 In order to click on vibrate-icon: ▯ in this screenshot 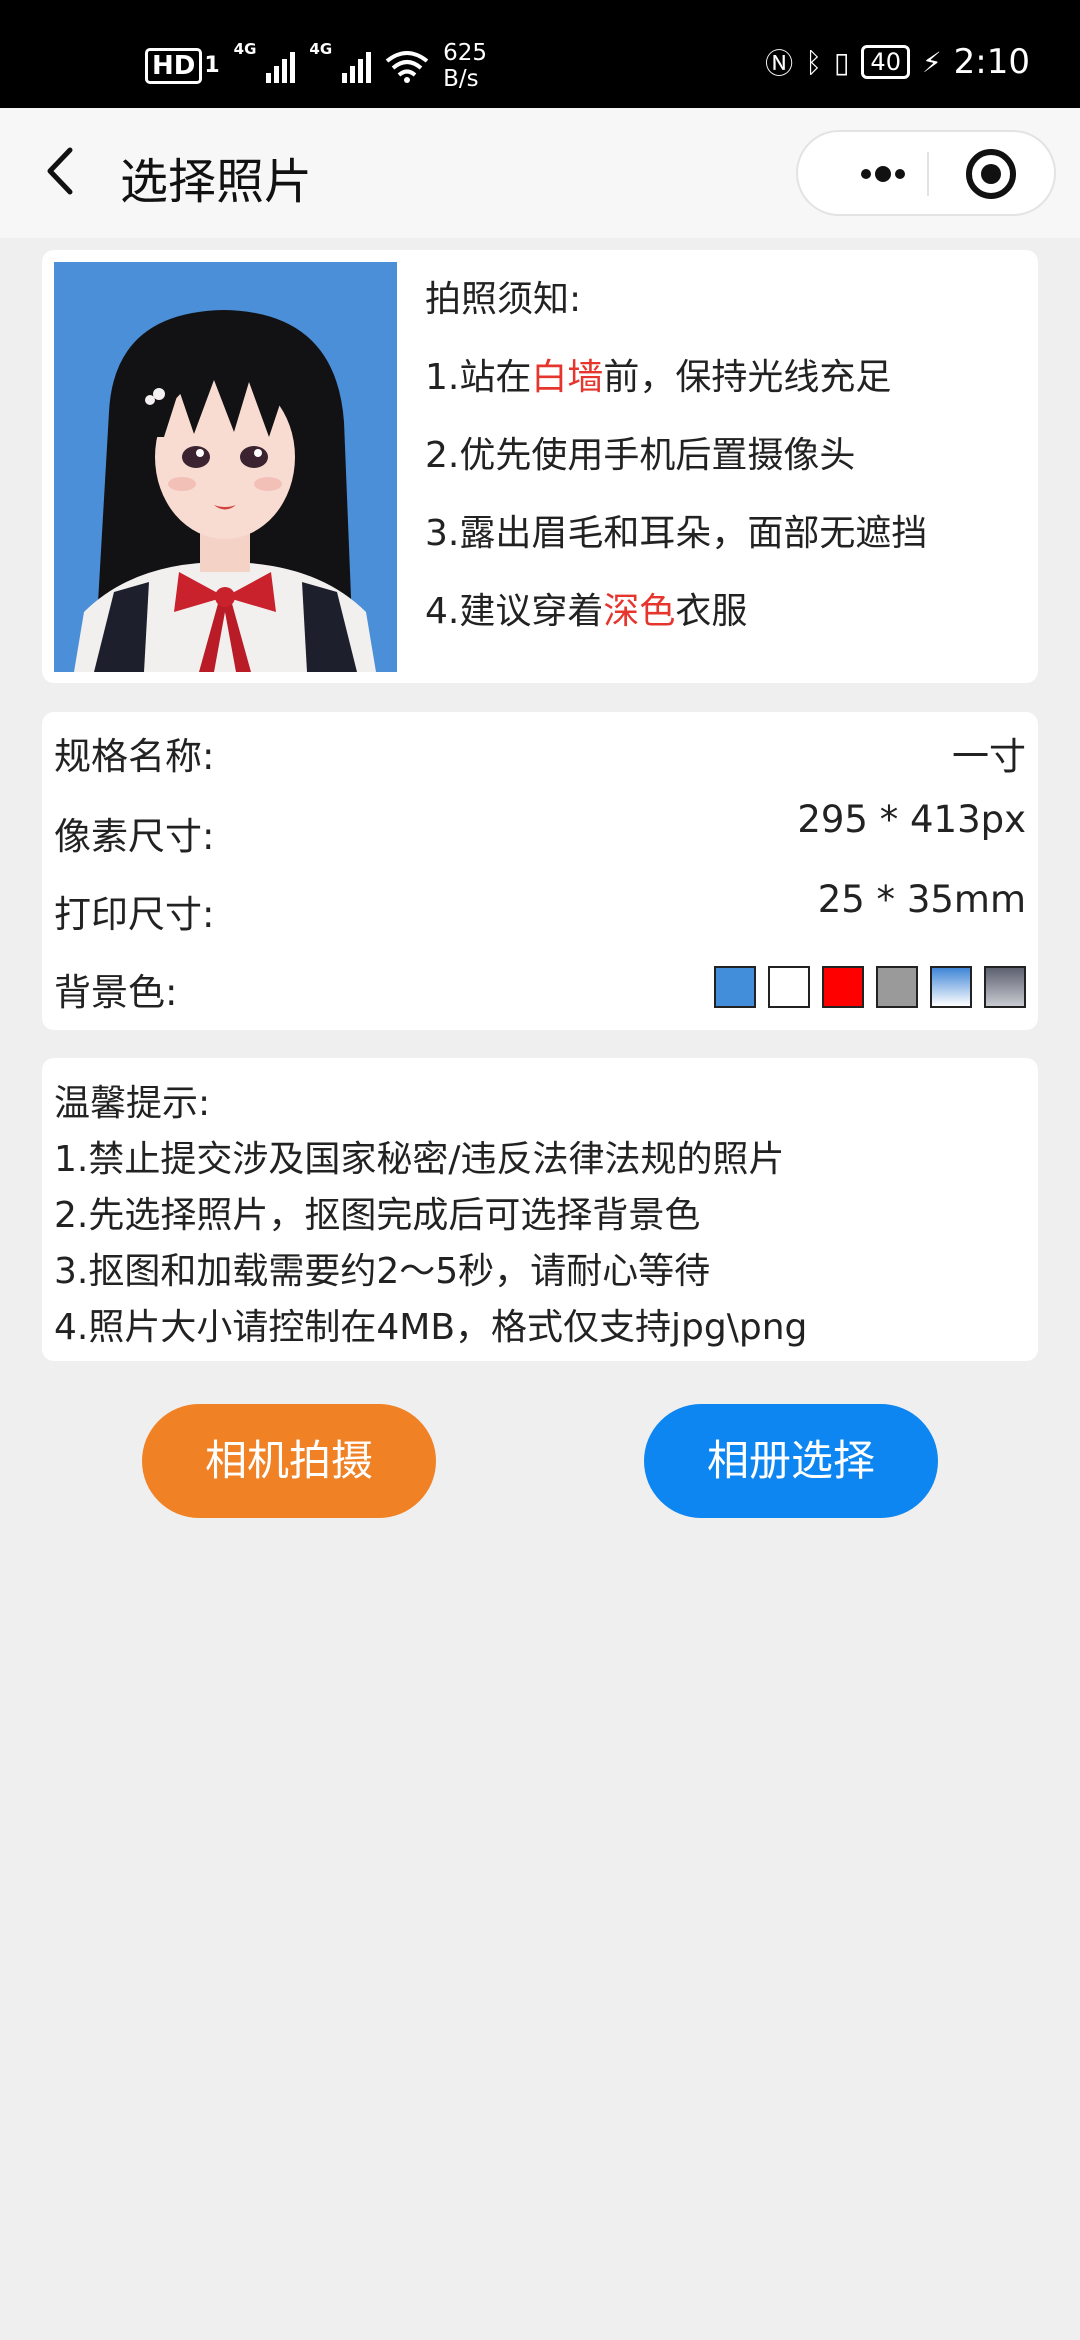, I will do `click(842, 62)`.